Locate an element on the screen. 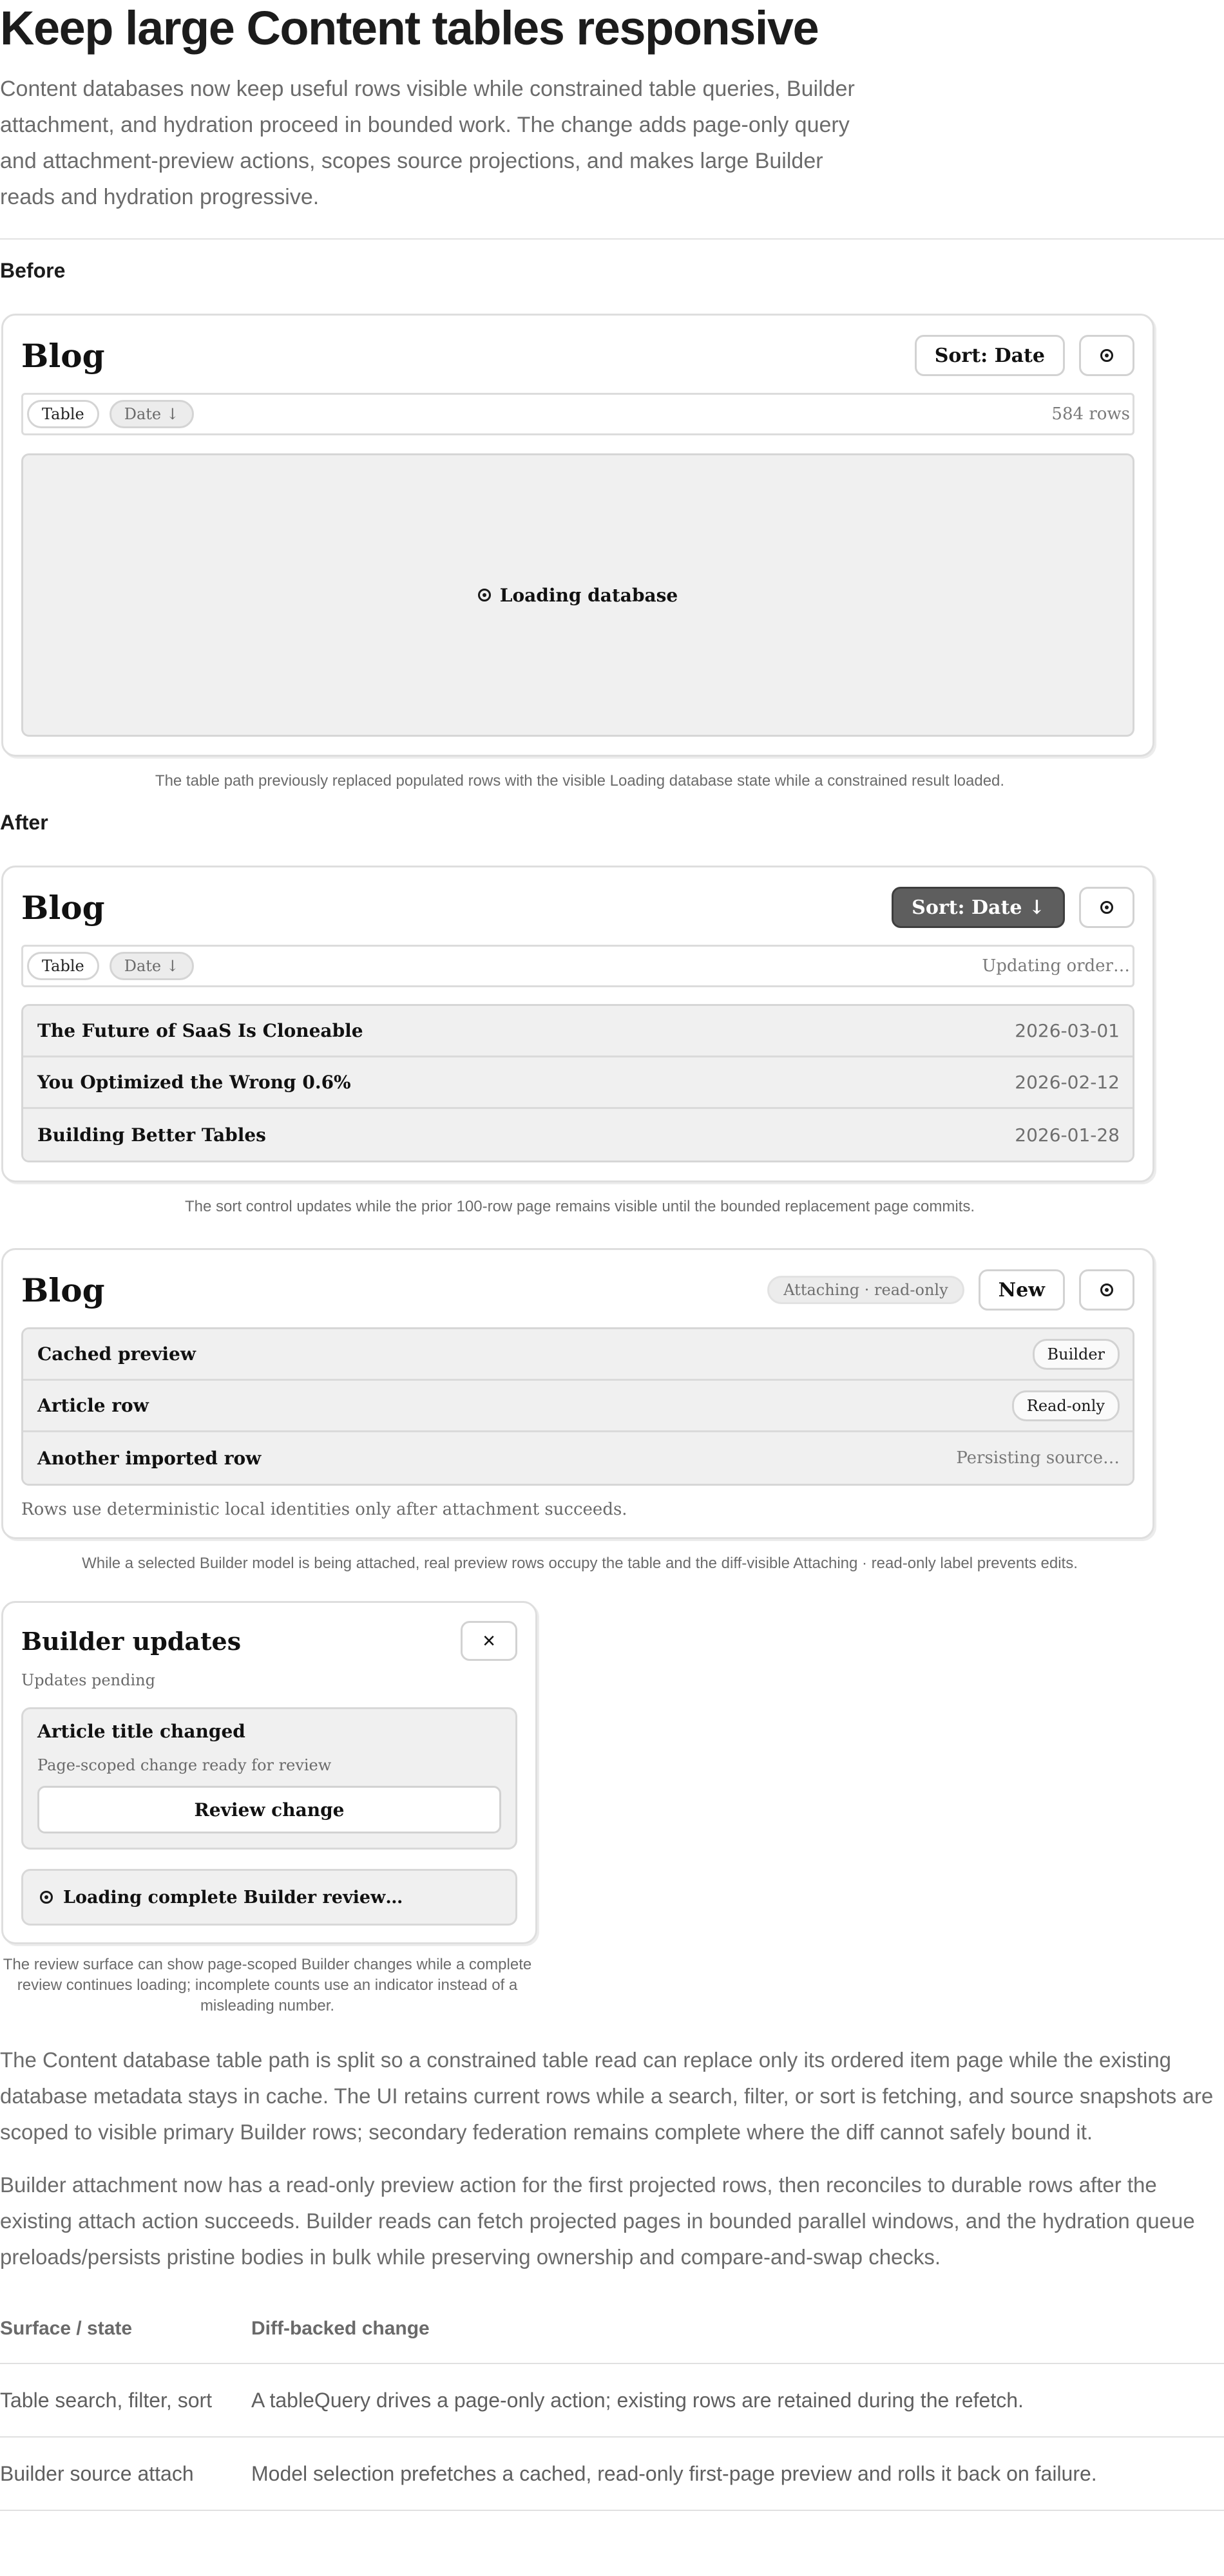  table-row: Building Better Tables 2026-01-28 is located at coordinates (578, 1134).